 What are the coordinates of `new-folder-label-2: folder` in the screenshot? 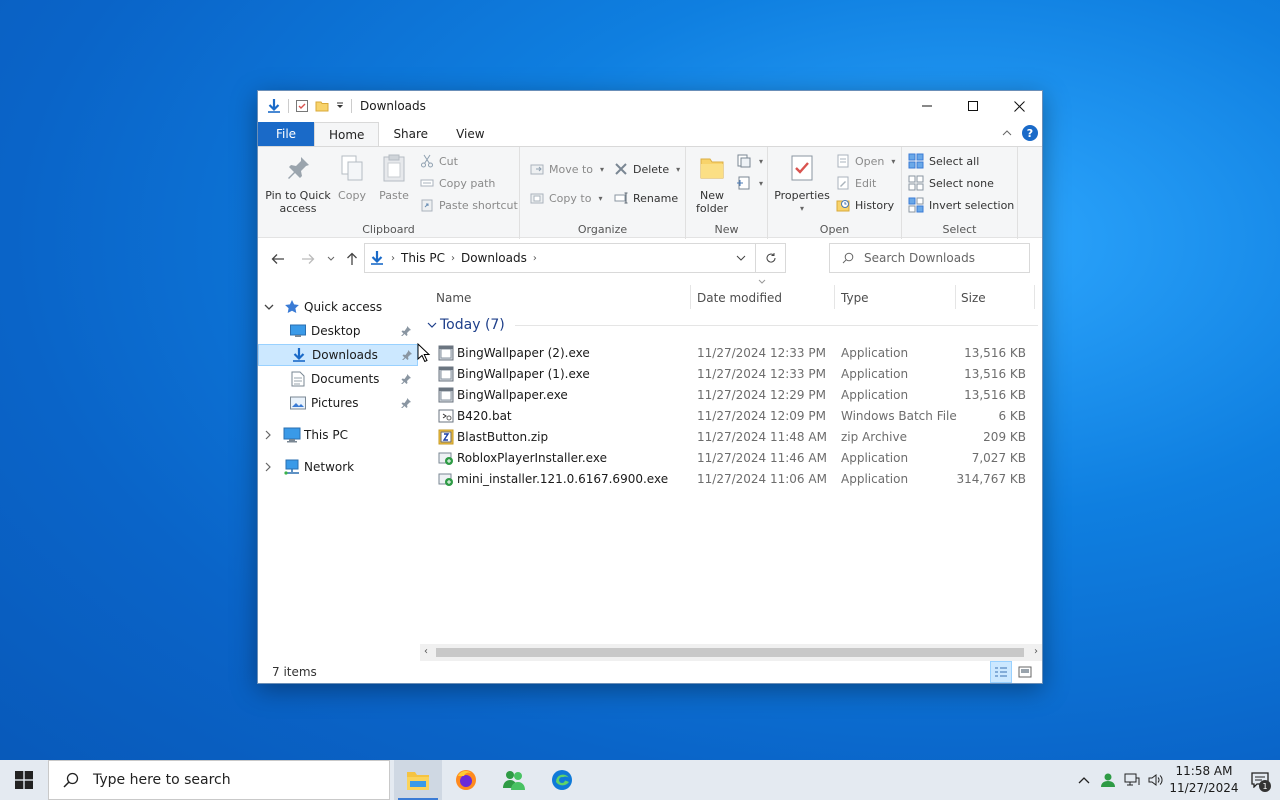 It's located at (712, 208).